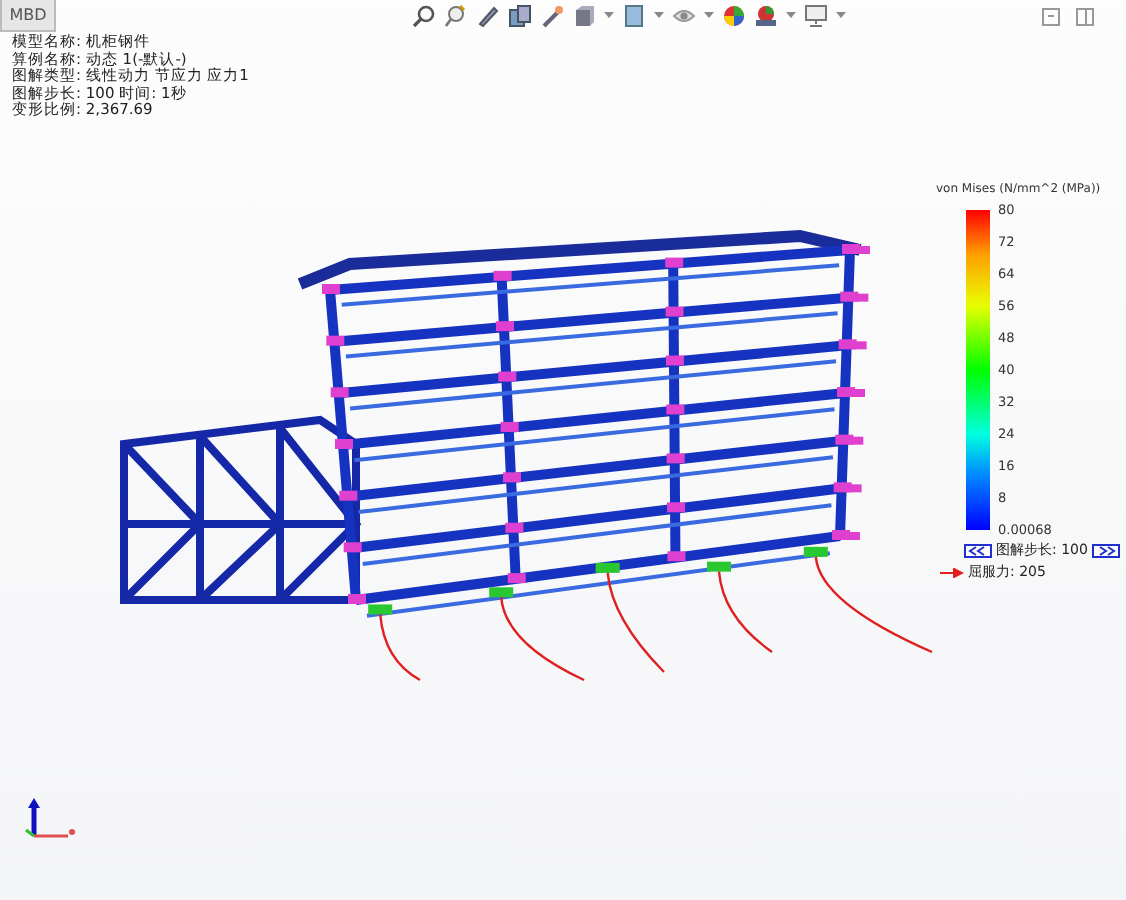 The height and width of the screenshot is (900, 1126). What do you see at coordinates (28, 16) in the screenshot?
I see `mbd-tab: MBD` at bounding box center [28, 16].